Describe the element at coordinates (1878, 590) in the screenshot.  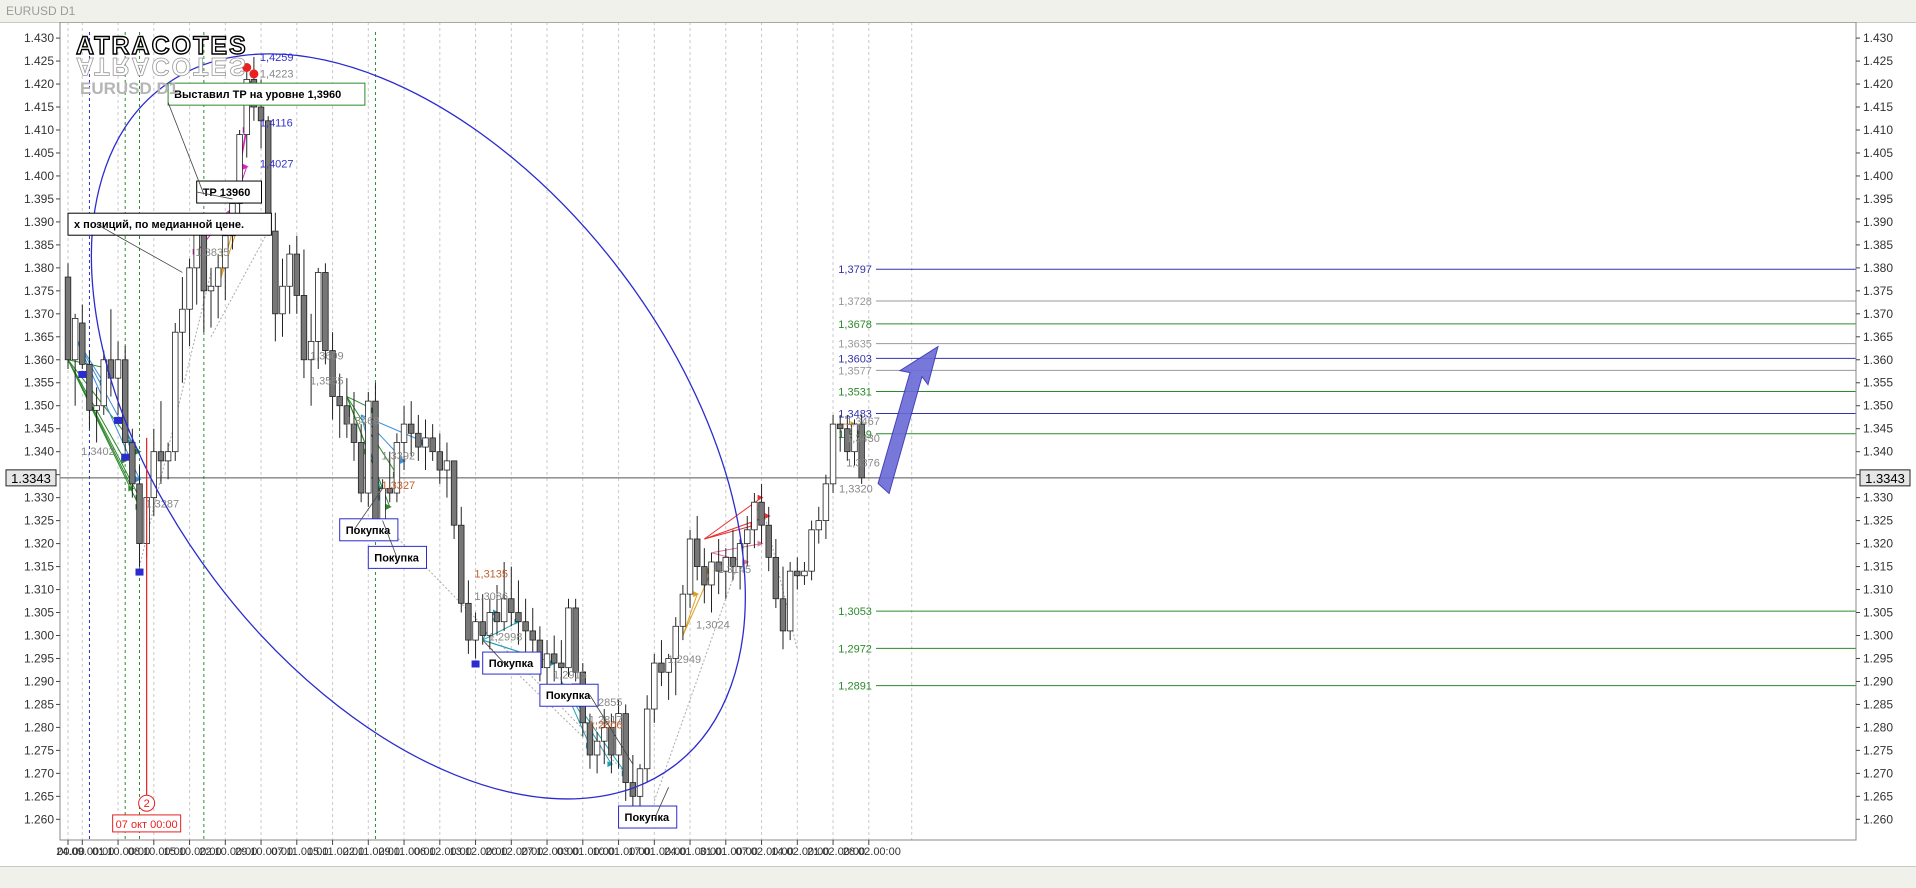
I see `y-tick-label-right: 1.310` at that location.